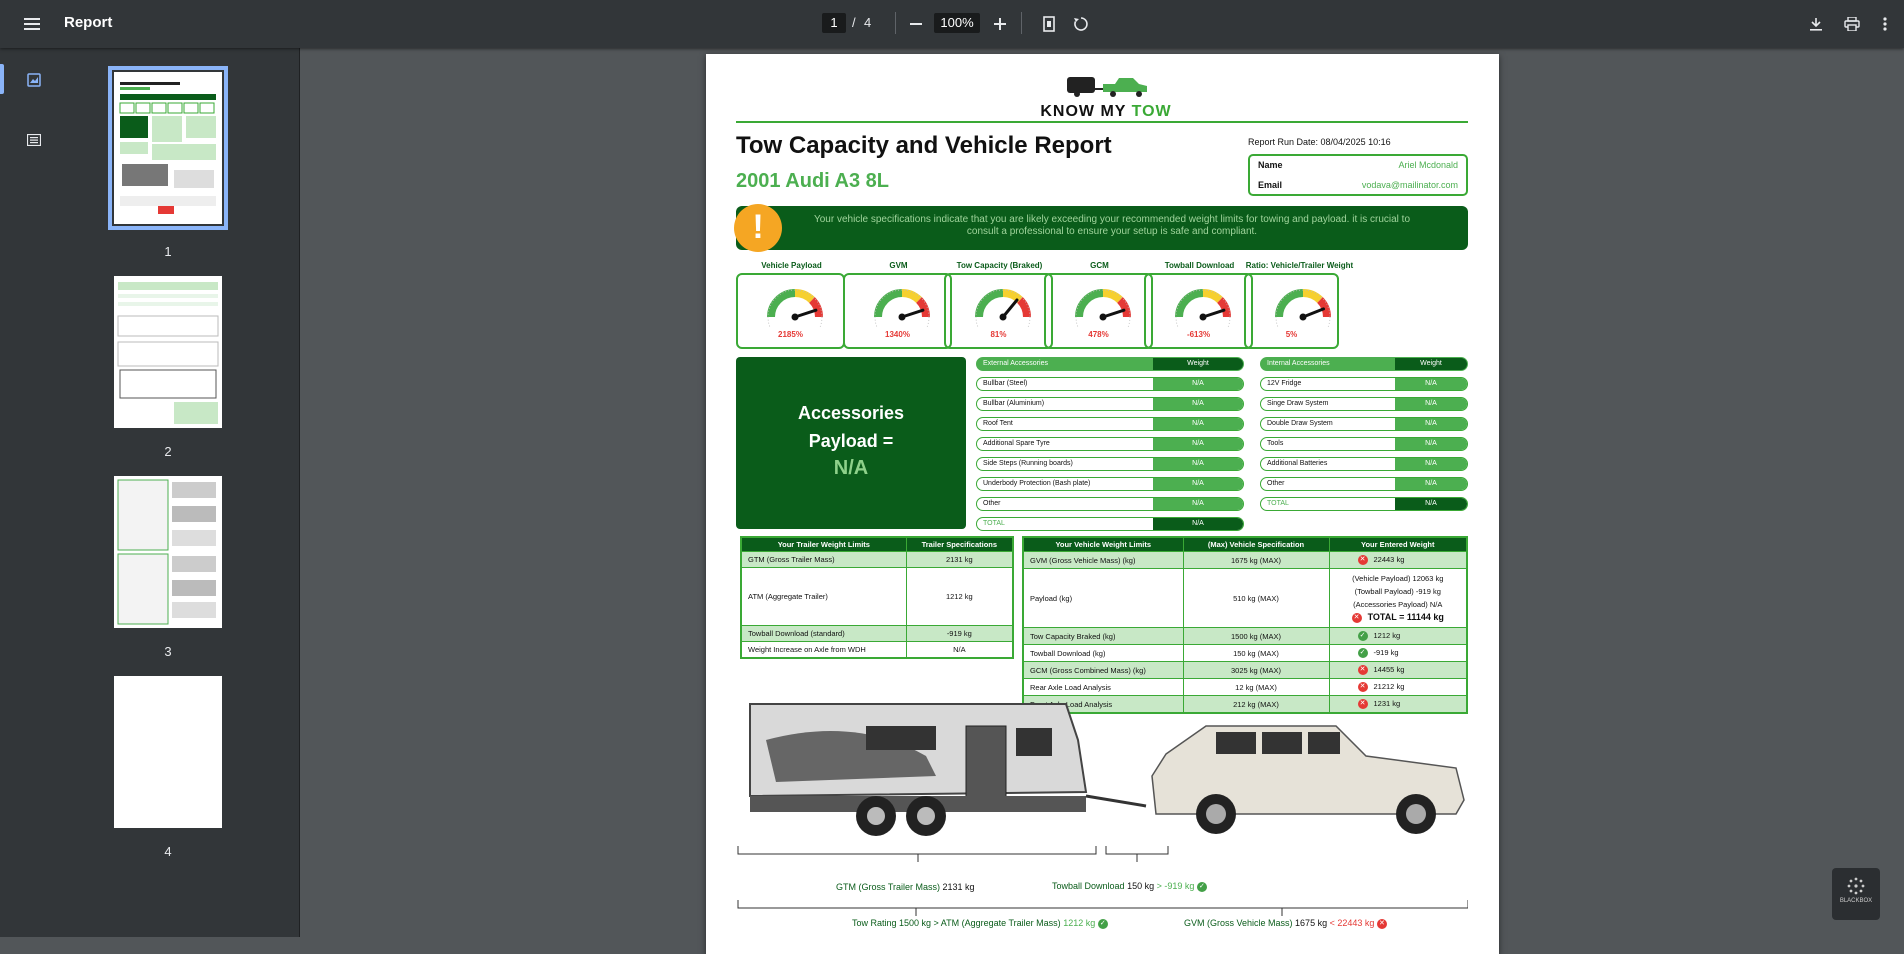  What do you see at coordinates (1256, 687) in the screenshot?
I see `table-cell: 12 kg (MAX)` at bounding box center [1256, 687].